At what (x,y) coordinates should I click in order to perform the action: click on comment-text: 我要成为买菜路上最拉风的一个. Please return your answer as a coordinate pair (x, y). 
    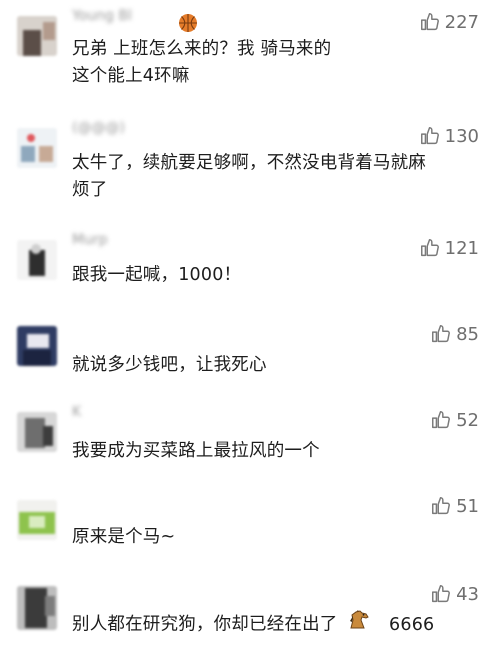
    Looking at the image, I should click on (196, 451).